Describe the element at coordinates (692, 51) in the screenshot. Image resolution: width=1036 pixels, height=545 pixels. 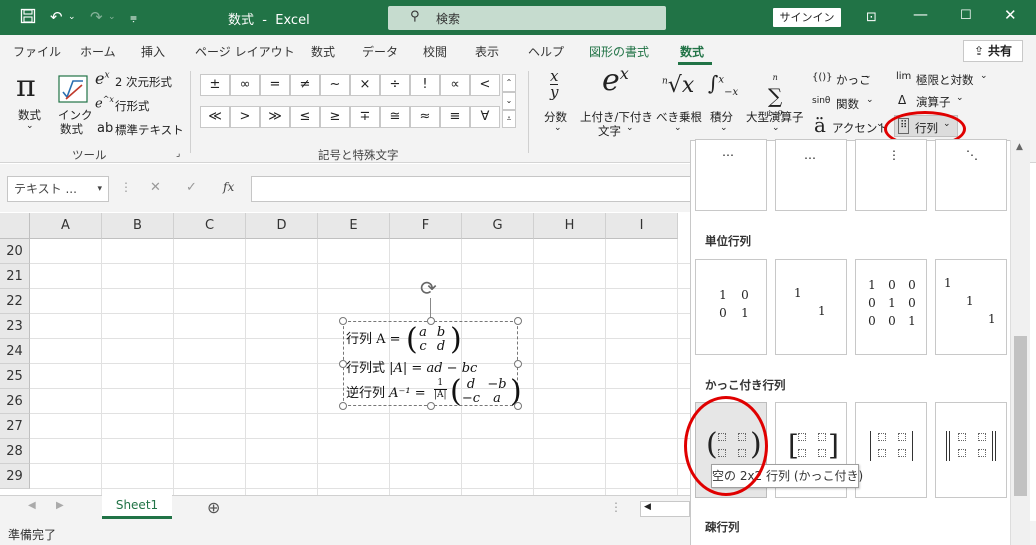
I see `tab-equation: 数式` at that location.